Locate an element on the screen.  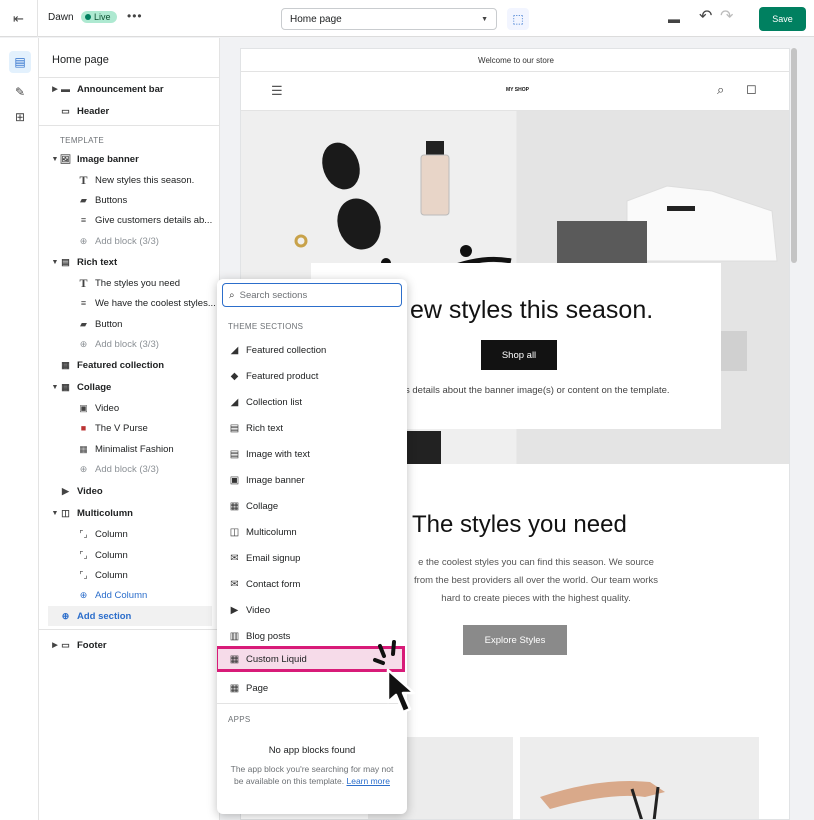
section-option-label: Contact form is located at coordinates (273, 584).